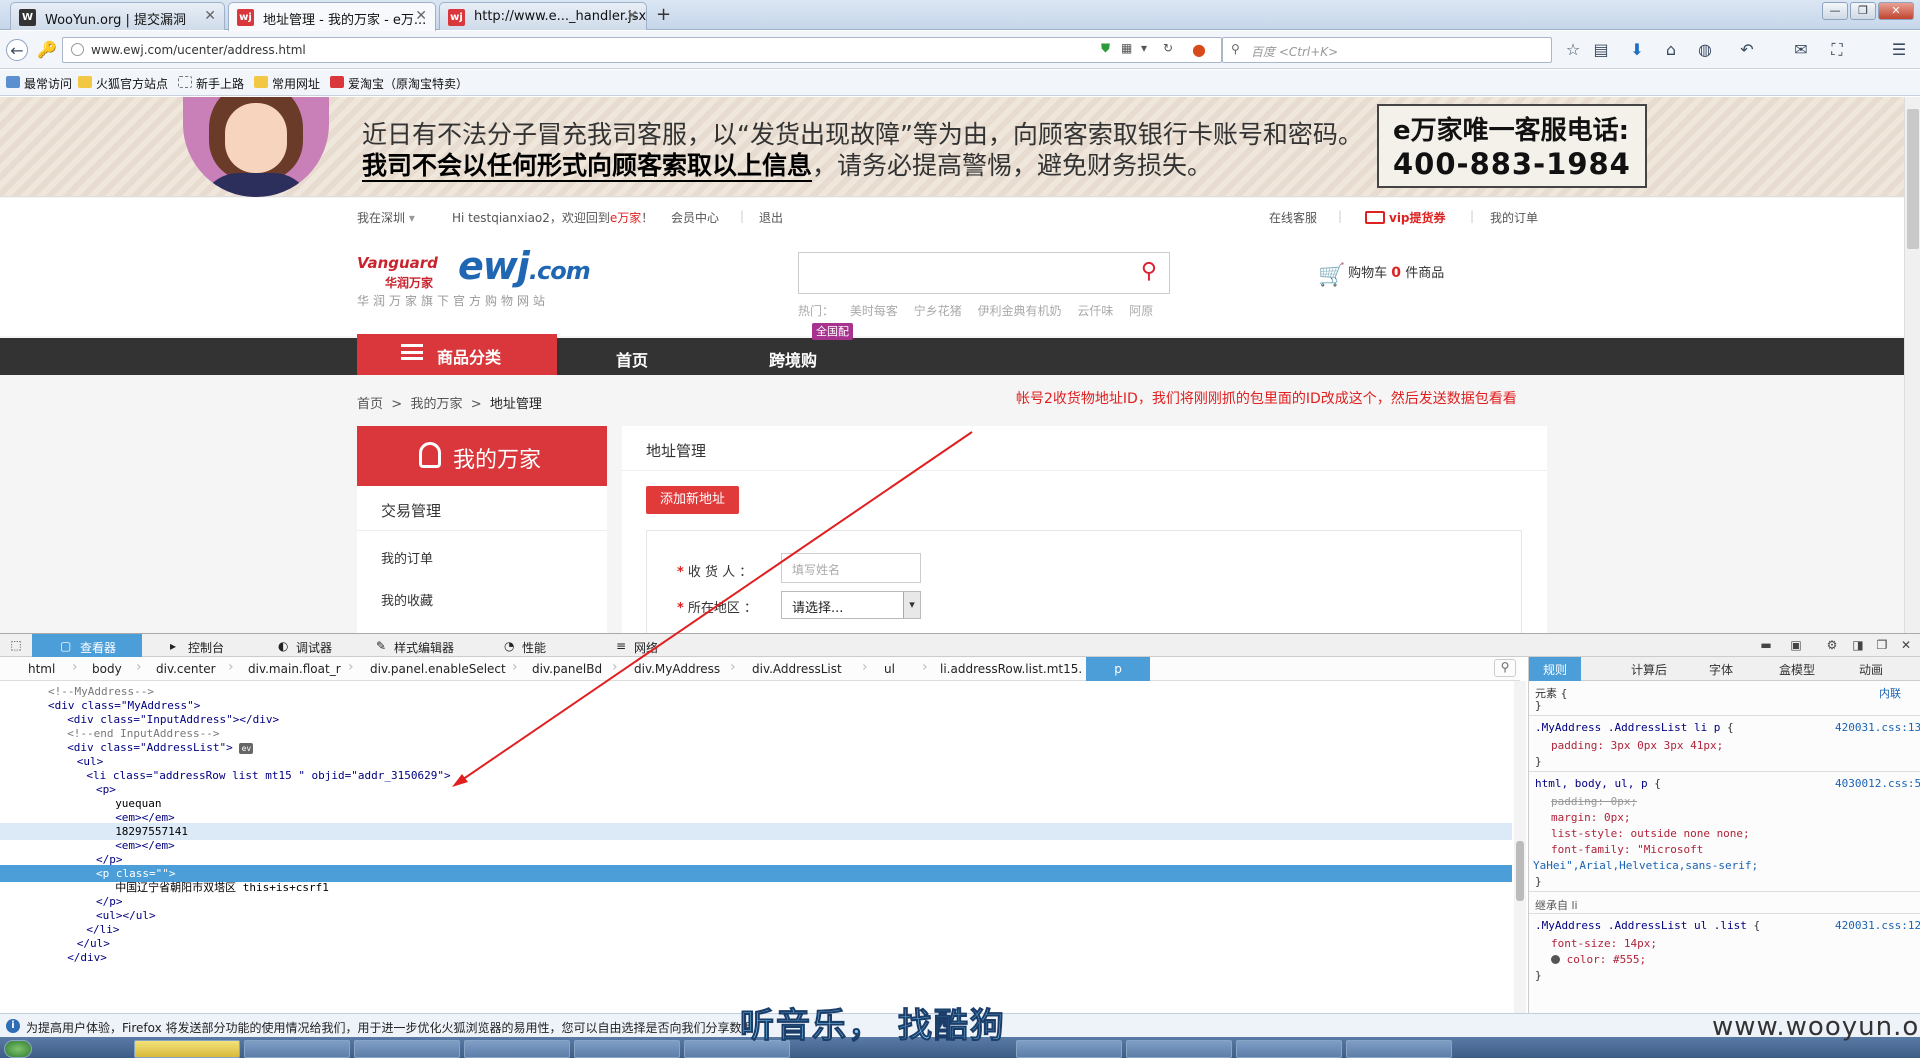 The height and width of the screenshot is (1058, 1920). I want to click on cart-link: 🛒 购物车 0 件商品, so click(1381, 275).